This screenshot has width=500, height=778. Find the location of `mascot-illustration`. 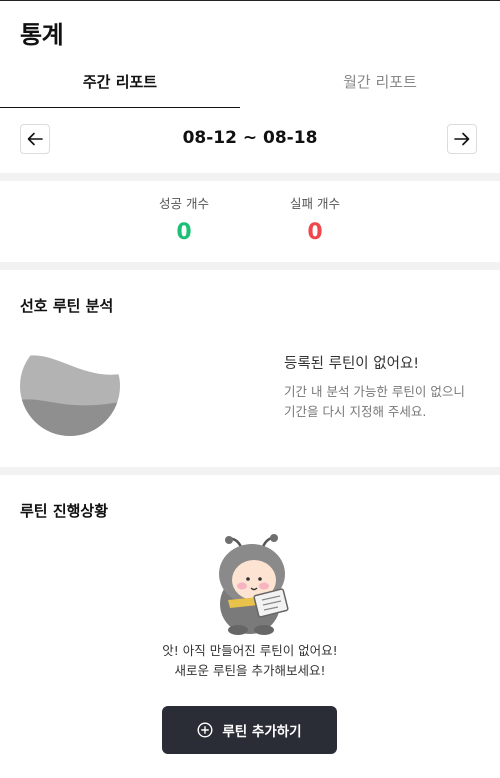

mascot-illustration is located at coordinates (254, 584).